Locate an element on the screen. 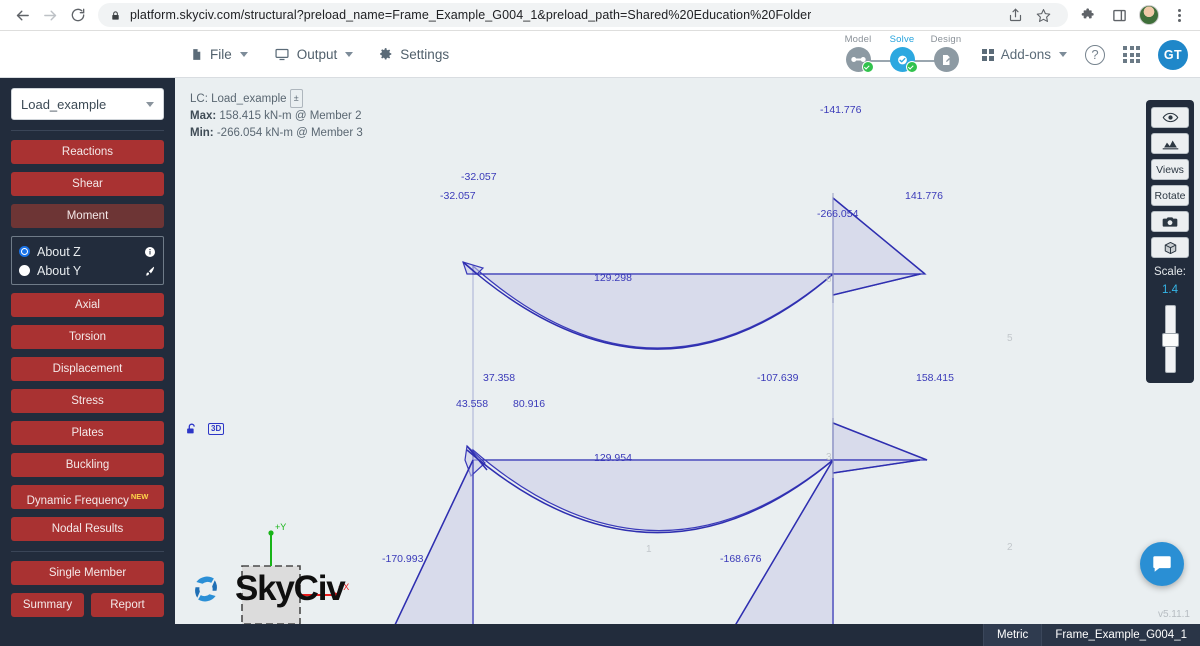  camera-icon is located at coordinates (1170, 221).